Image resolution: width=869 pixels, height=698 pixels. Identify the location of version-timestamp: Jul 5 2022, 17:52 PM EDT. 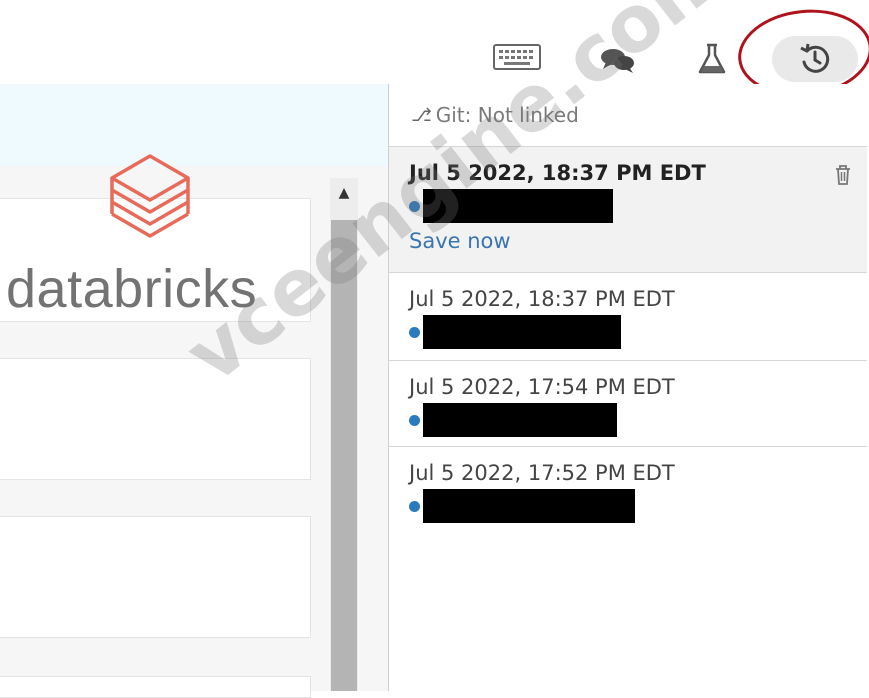
(542, 473).